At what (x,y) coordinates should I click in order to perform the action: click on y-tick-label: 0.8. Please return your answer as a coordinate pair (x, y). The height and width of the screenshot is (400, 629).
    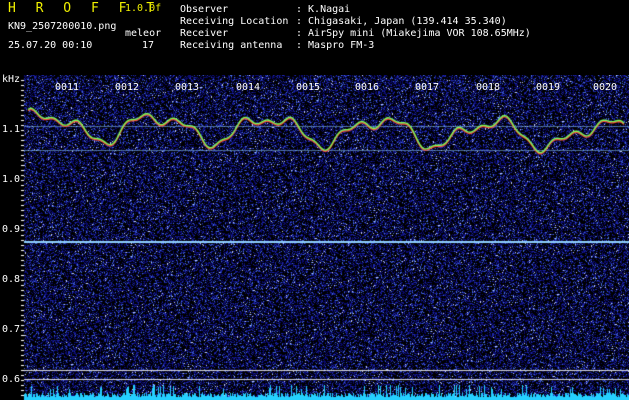
    Looking at the image, I should click on (11, 279).